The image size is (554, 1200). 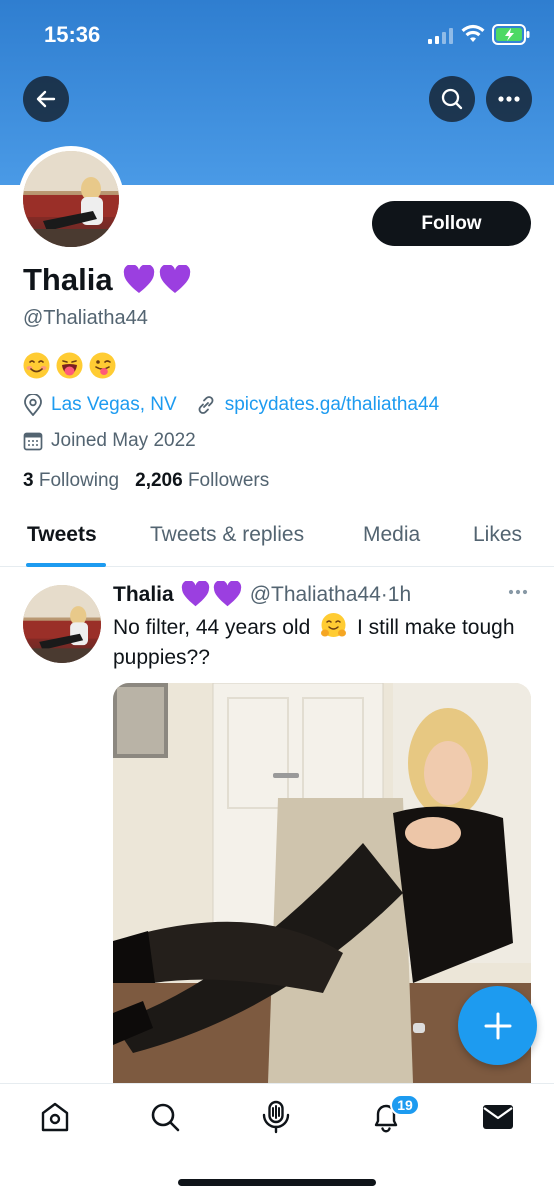 I want to click on status-bar: 15:36, so click(x=277, y=35).